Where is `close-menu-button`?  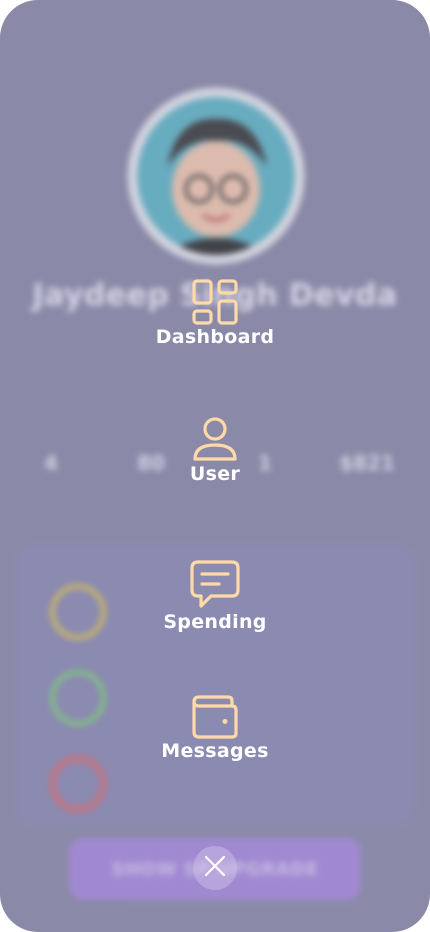
close-menu-button is located at coordinates (215, 868).